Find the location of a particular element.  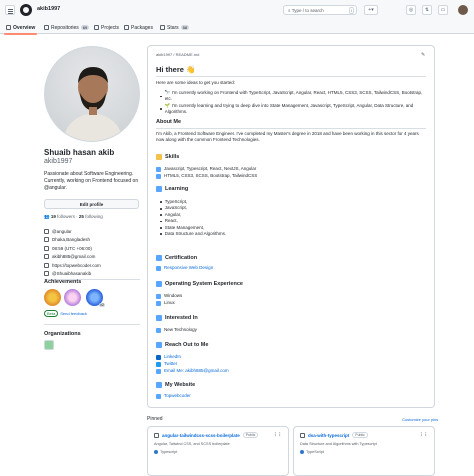

vcard-time: 08:59 (UTC +06:00) is located at coordinates (92, 248).